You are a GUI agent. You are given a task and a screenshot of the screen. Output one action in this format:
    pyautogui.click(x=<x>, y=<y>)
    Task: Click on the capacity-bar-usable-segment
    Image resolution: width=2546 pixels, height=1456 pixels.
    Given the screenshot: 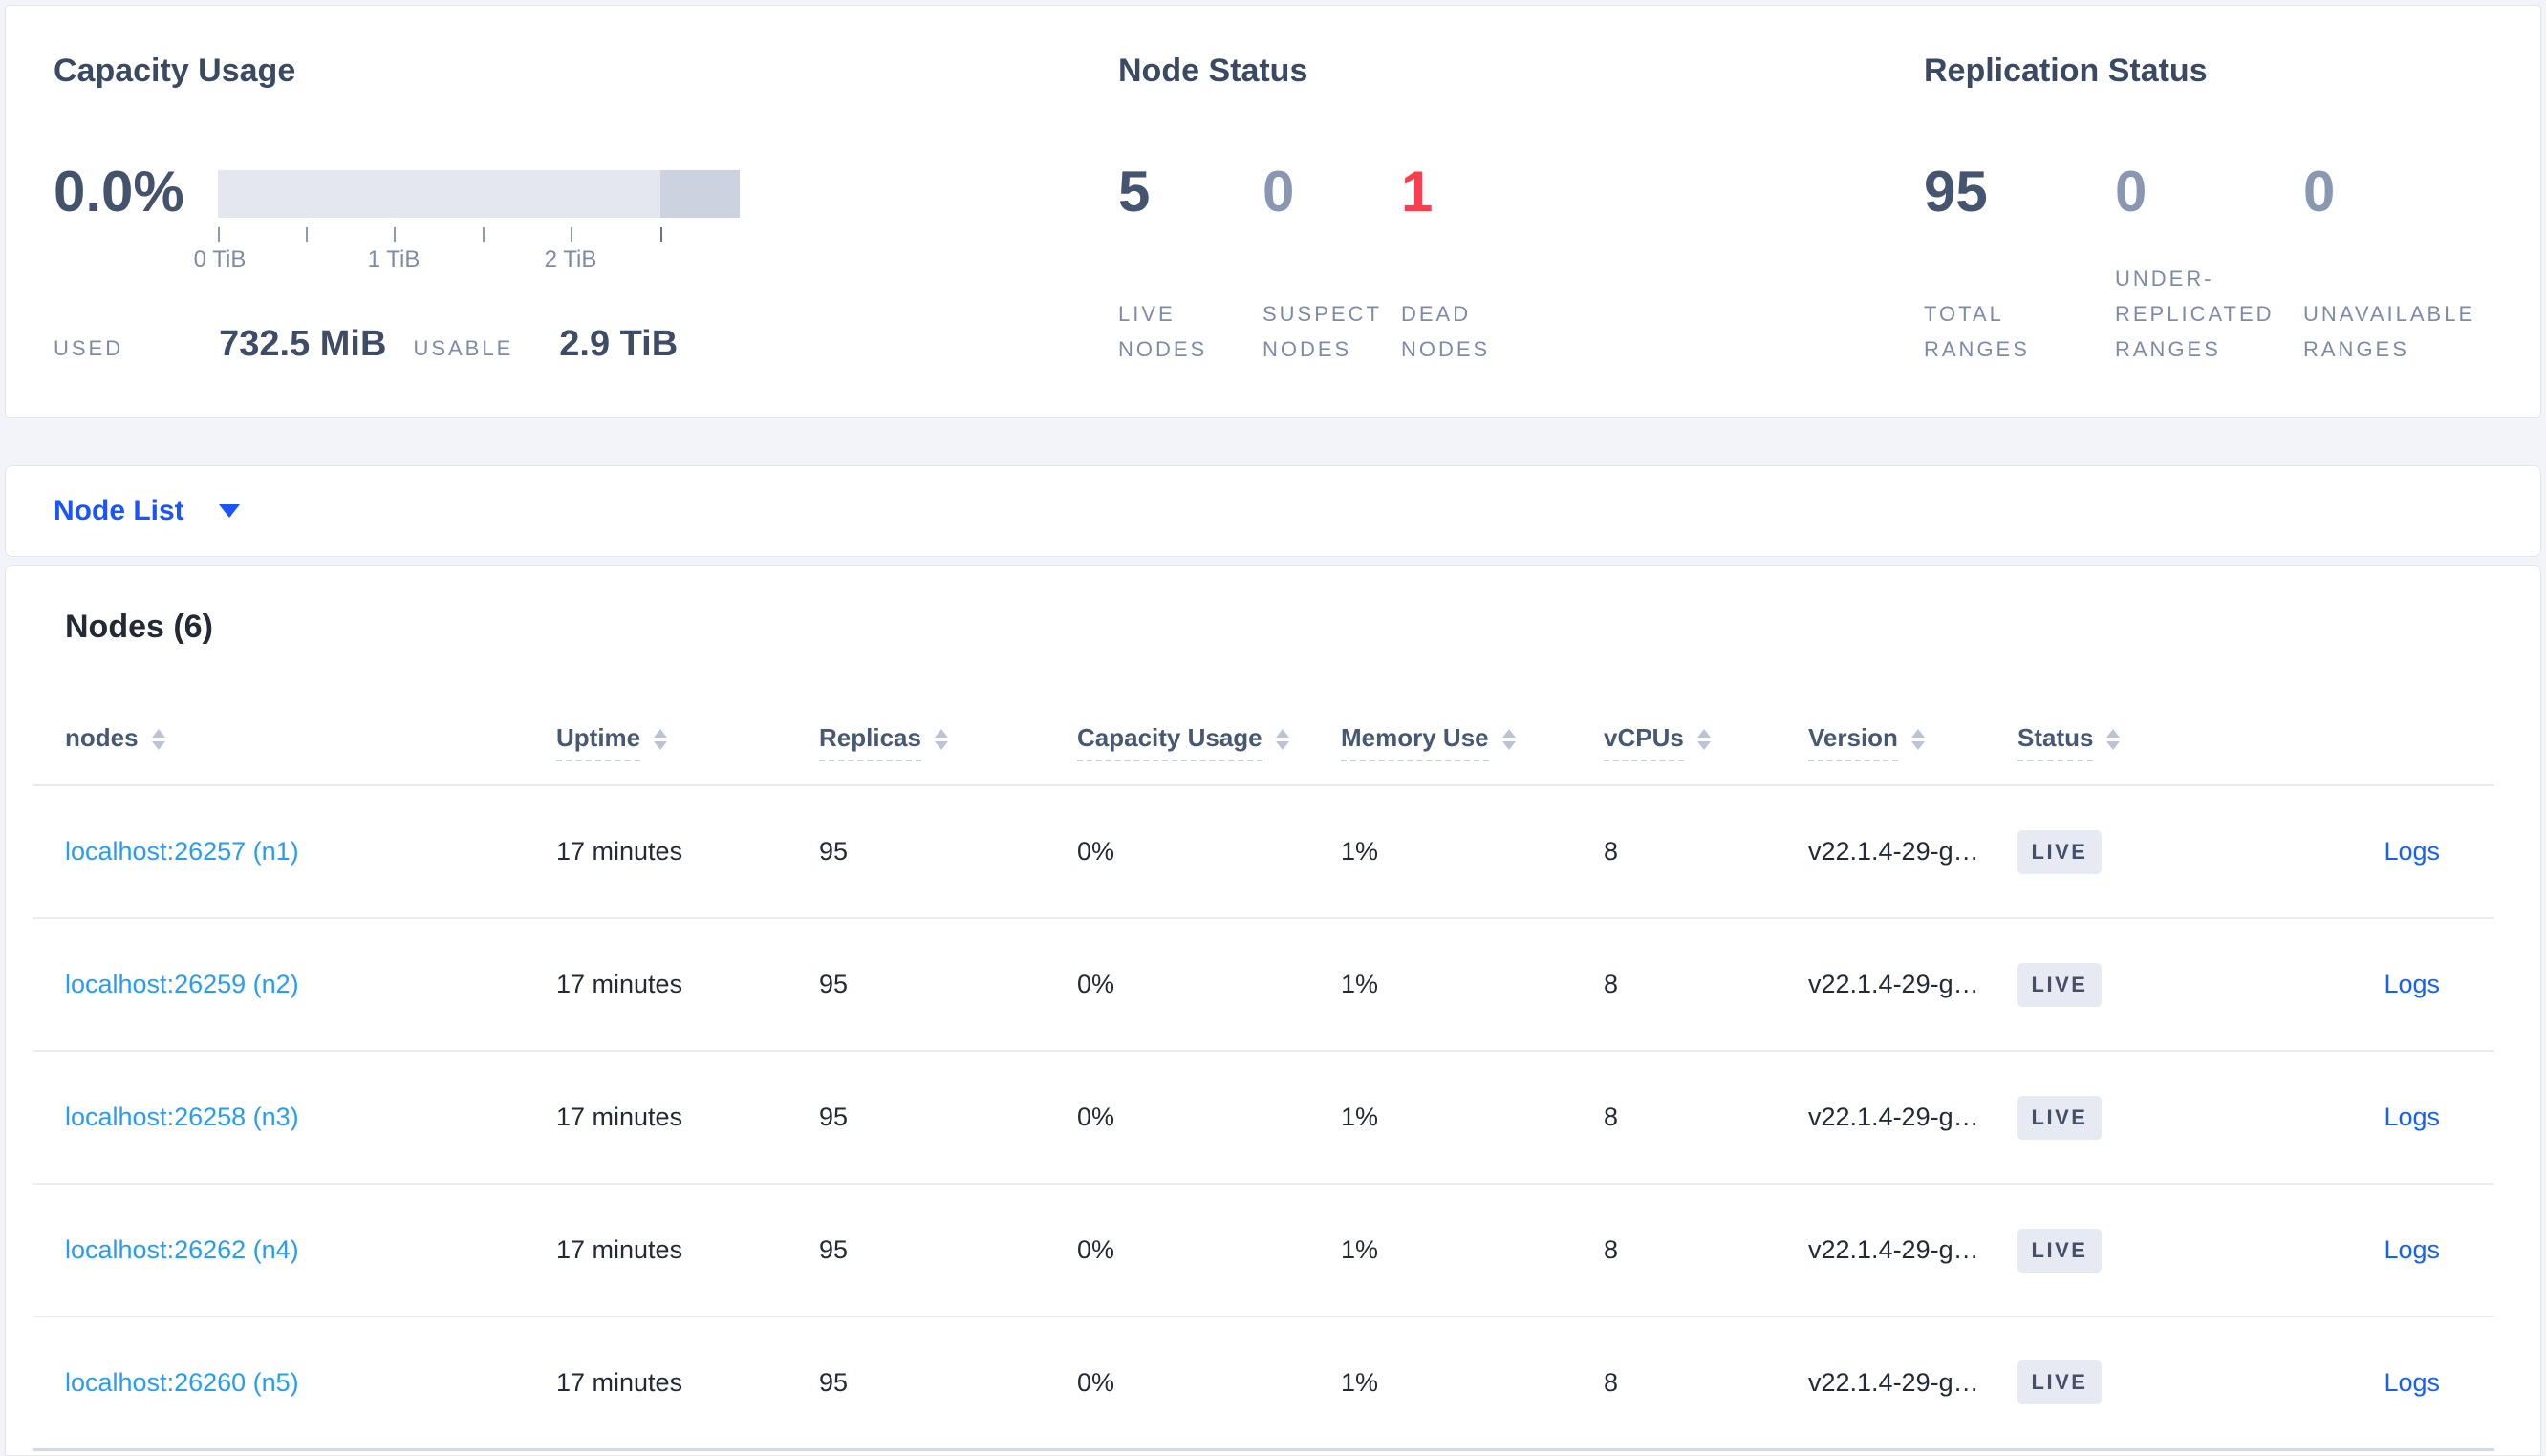 What is the action you would take?
    pyautogui.click(x=439, y=194)
    